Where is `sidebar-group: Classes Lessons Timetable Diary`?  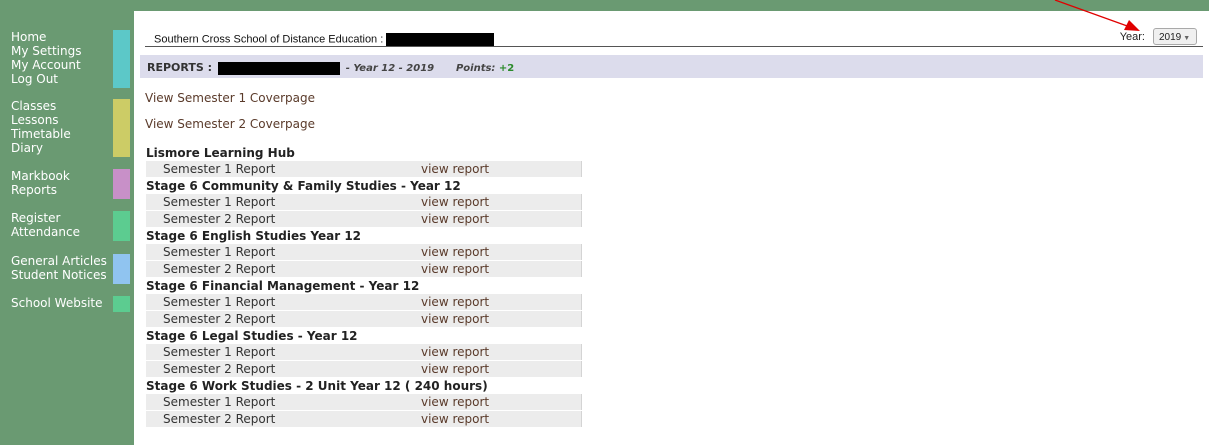
sidebar-group: Classes Lessons Timetable Diary is located at coordinates (67, 128).